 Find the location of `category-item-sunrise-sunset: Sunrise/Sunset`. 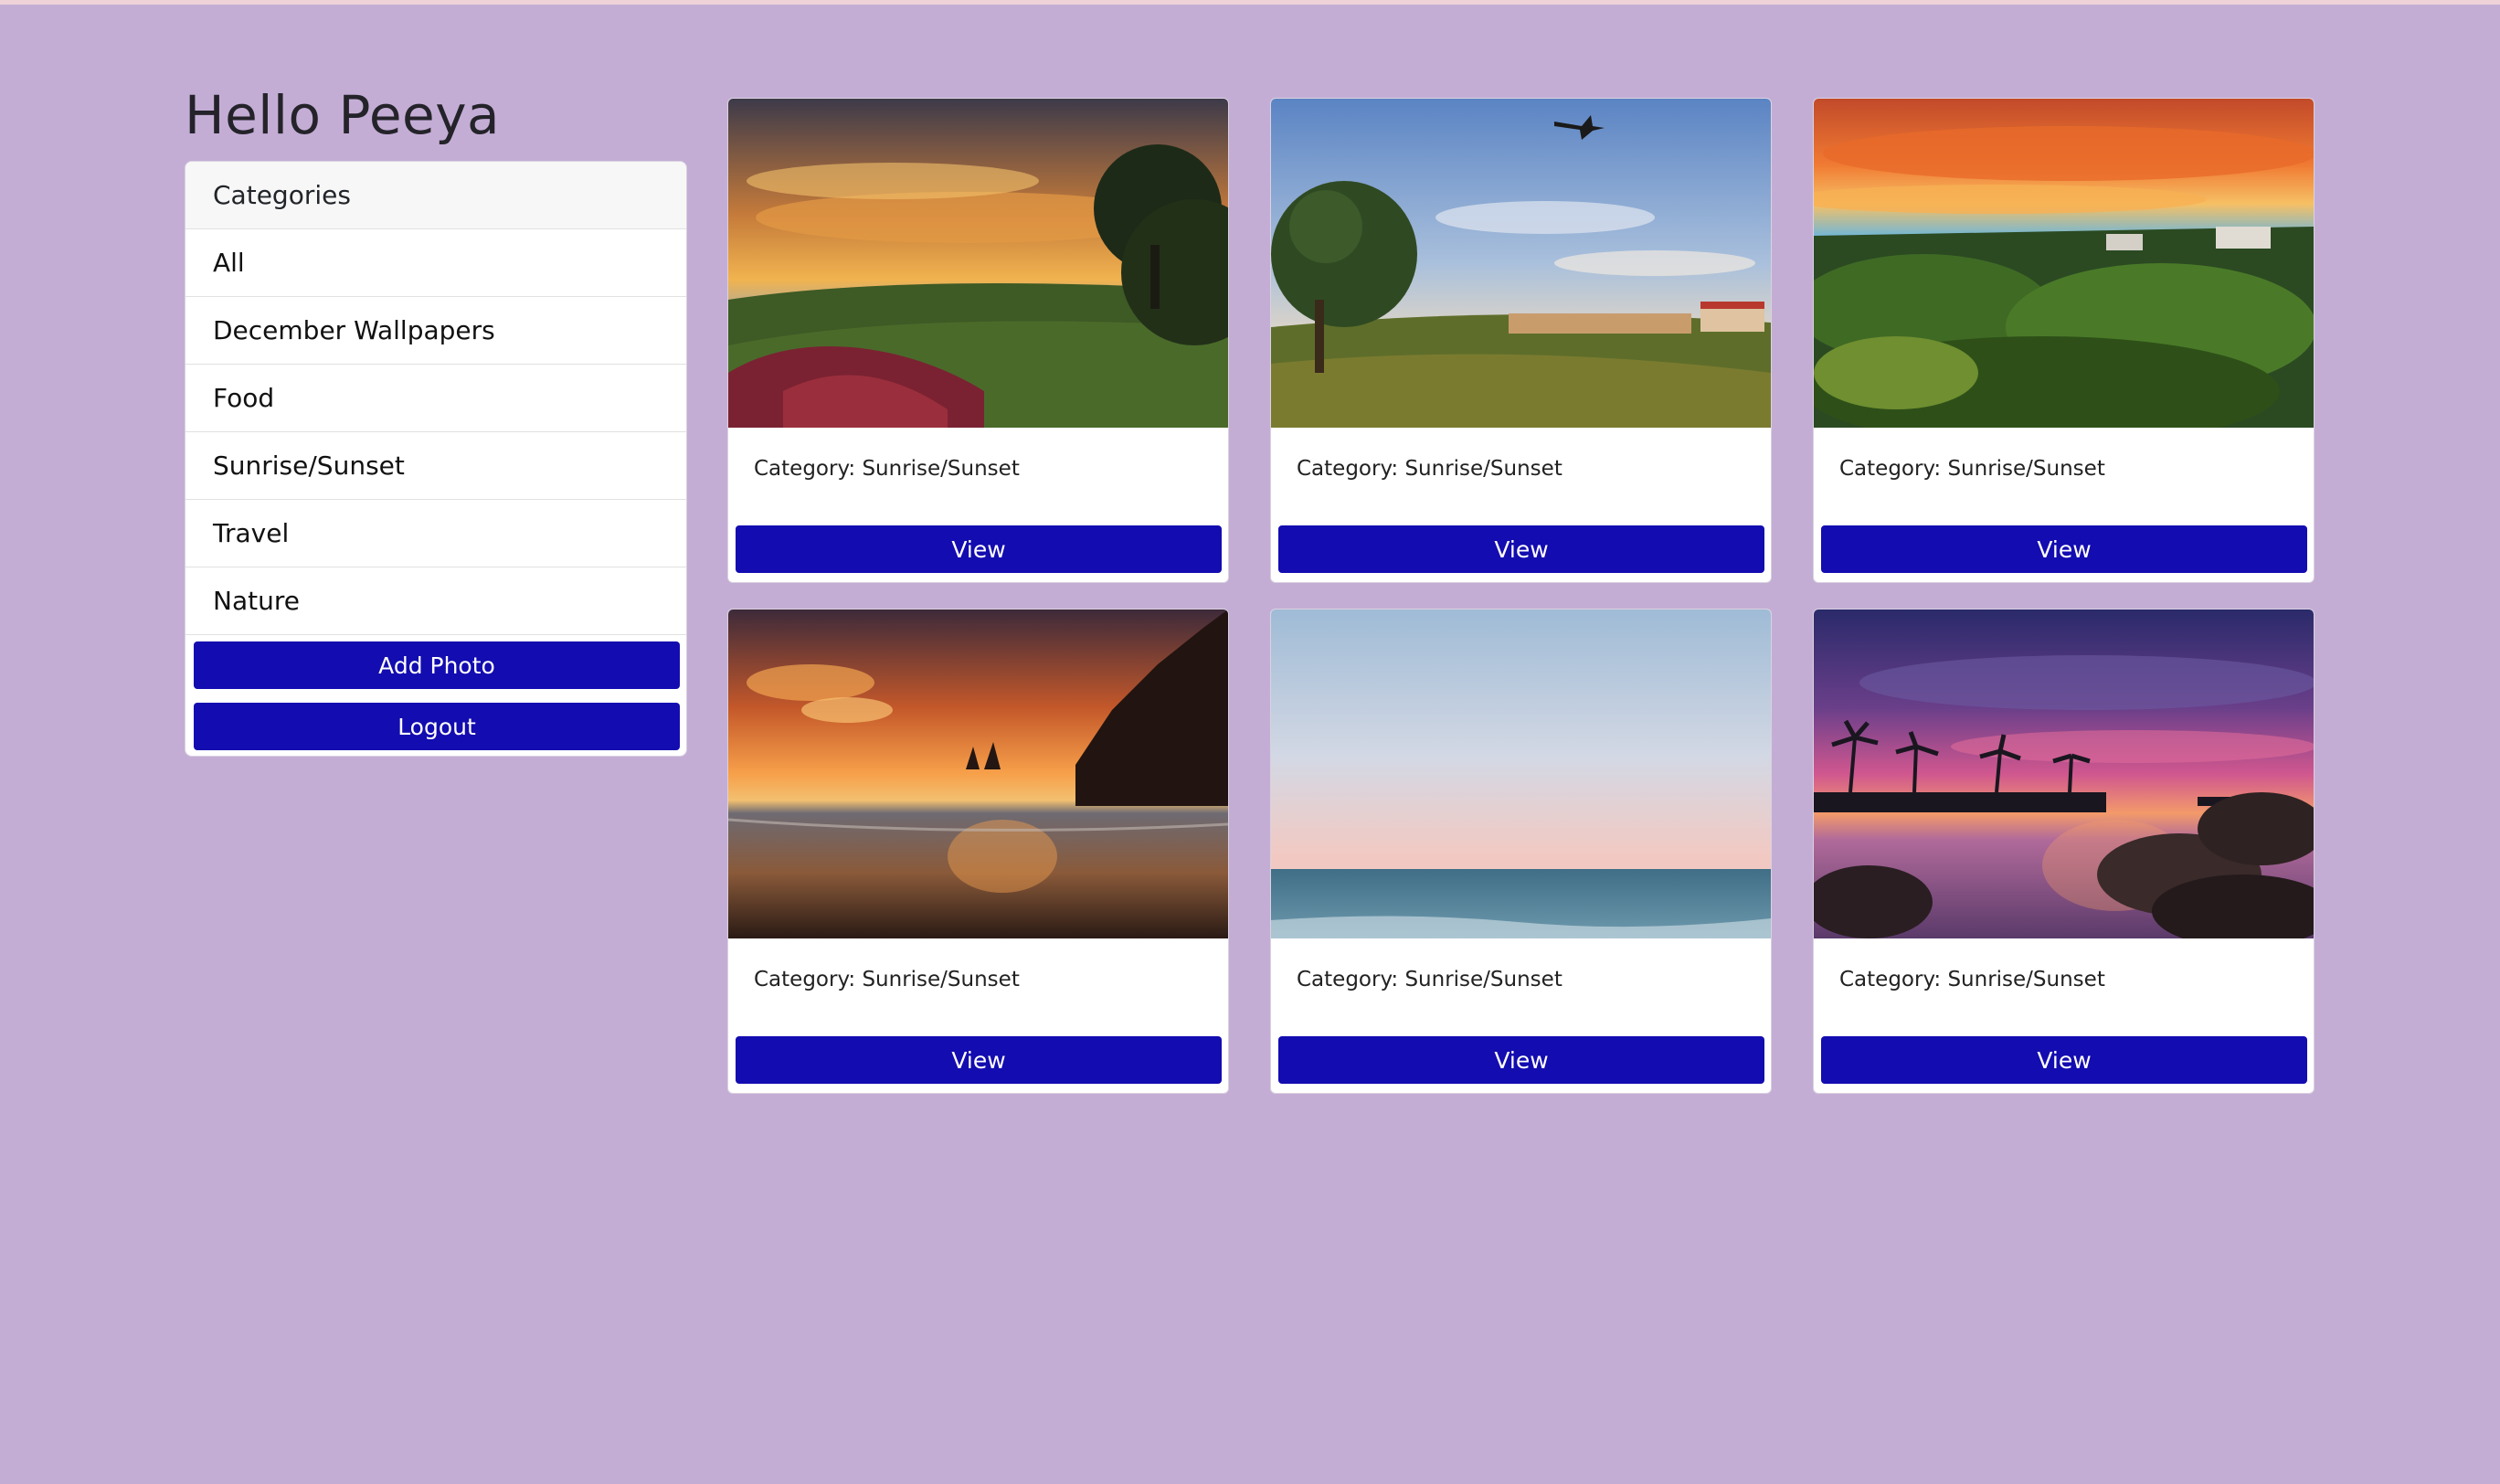

category-item-sunrise-sunset: Sunrise/Sunset is located at coordinates (435, 466).